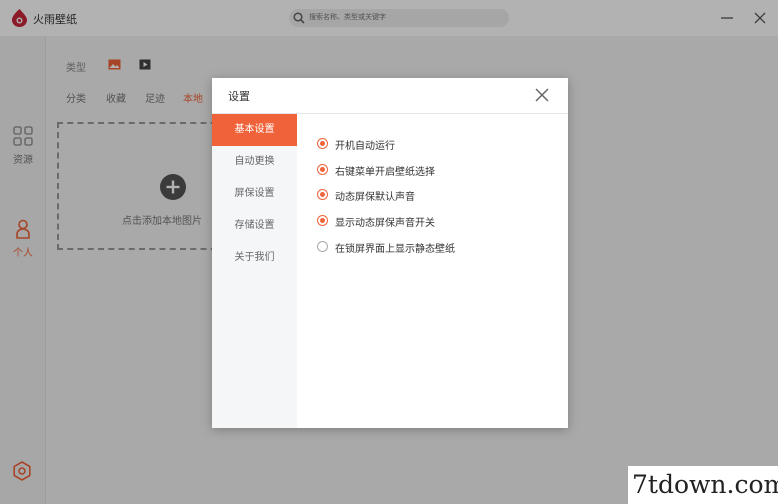 The image size is (778, 504). Describe the element at coordinates (239, 96) in the screenshot. I see `dialog-title: 设置` at that location.